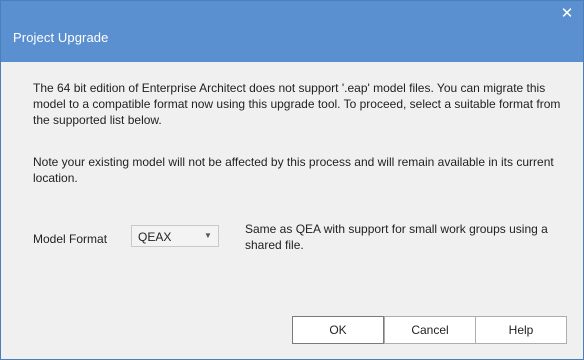 The image size is (584, 360). What do you see at coordinates (155, 237) in the screenshot?
I see `model-format-value: QEAX` at bounding box center [155, 237].